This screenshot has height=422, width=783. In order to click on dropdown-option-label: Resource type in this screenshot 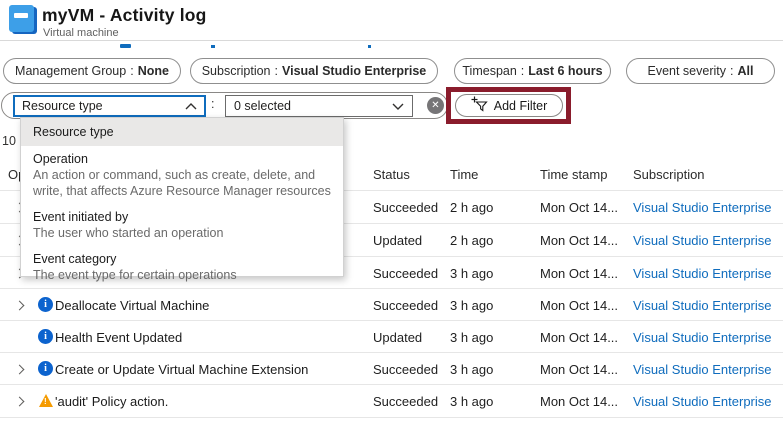, I will do `click(73, 132)`.